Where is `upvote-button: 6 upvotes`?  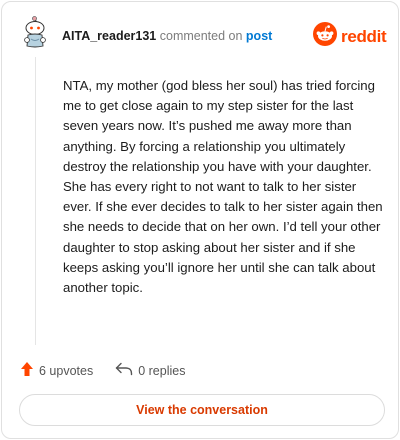 upvote-button: 6 upvotes is located at coordinates (56, 370).